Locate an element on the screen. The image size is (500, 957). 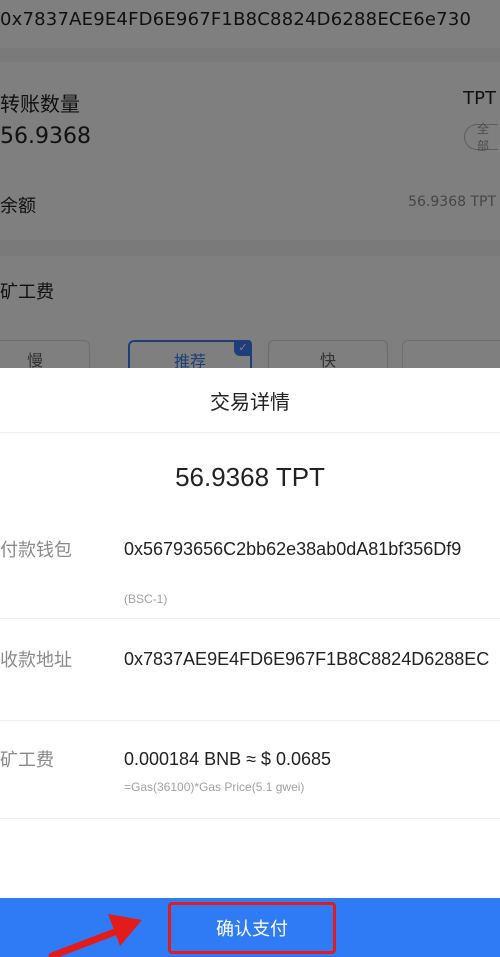
pay-wallet-label: 付款钱包 is located at coordinates (36, 550).